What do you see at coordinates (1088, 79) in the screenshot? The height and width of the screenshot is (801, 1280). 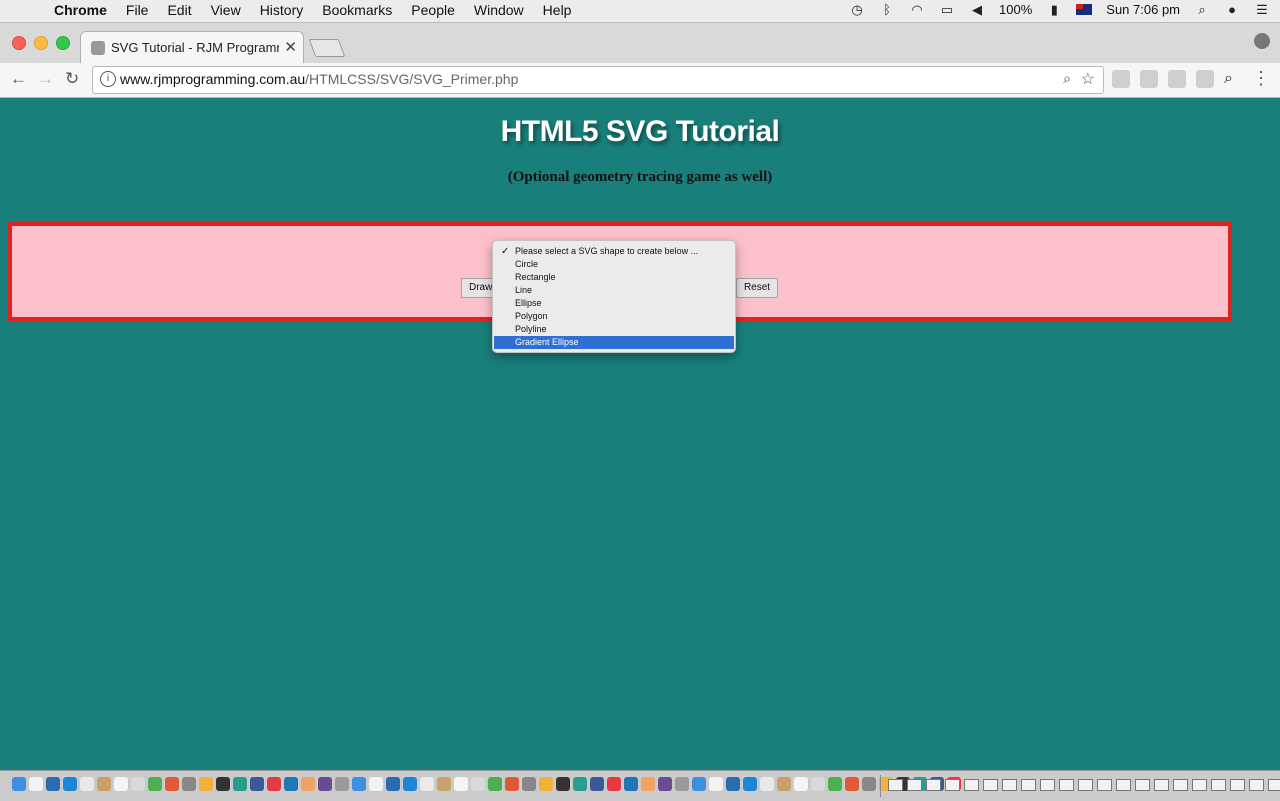 I see `bookmark-star-icon: ☆` at bounding box center [1088, 79].